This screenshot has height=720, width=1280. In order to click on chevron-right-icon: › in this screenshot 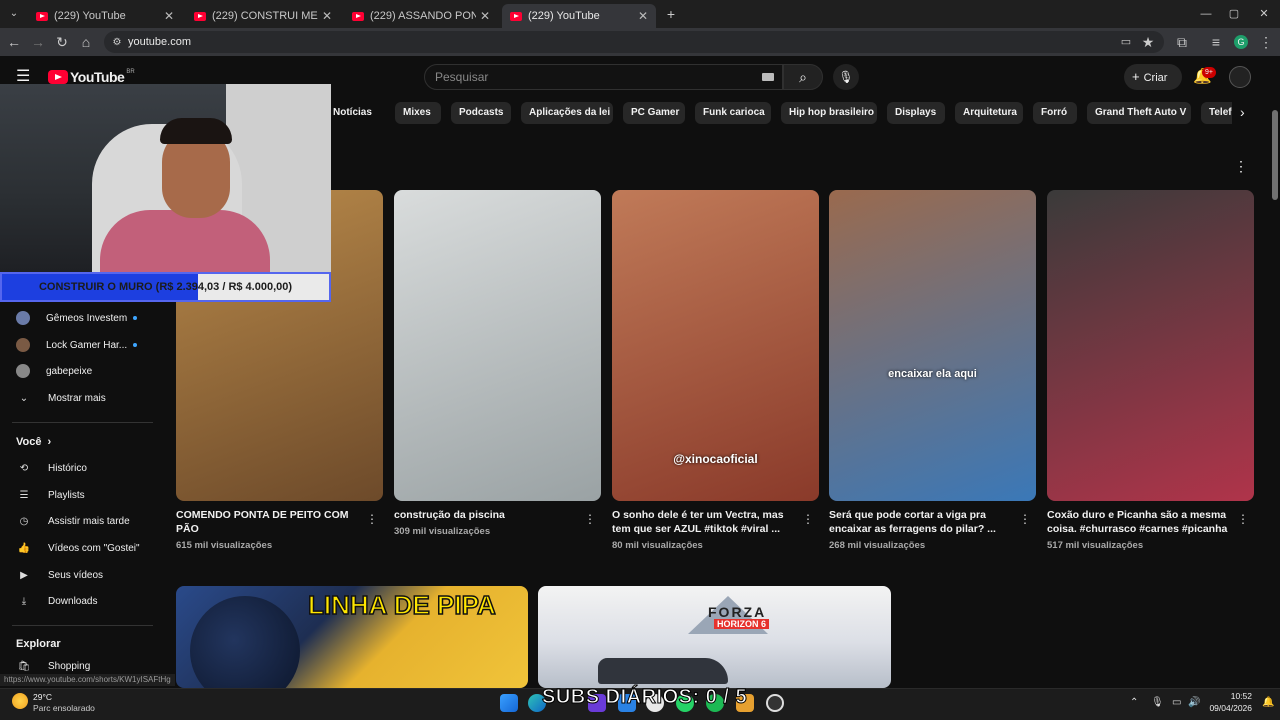, I will do `click(49, 442)`.